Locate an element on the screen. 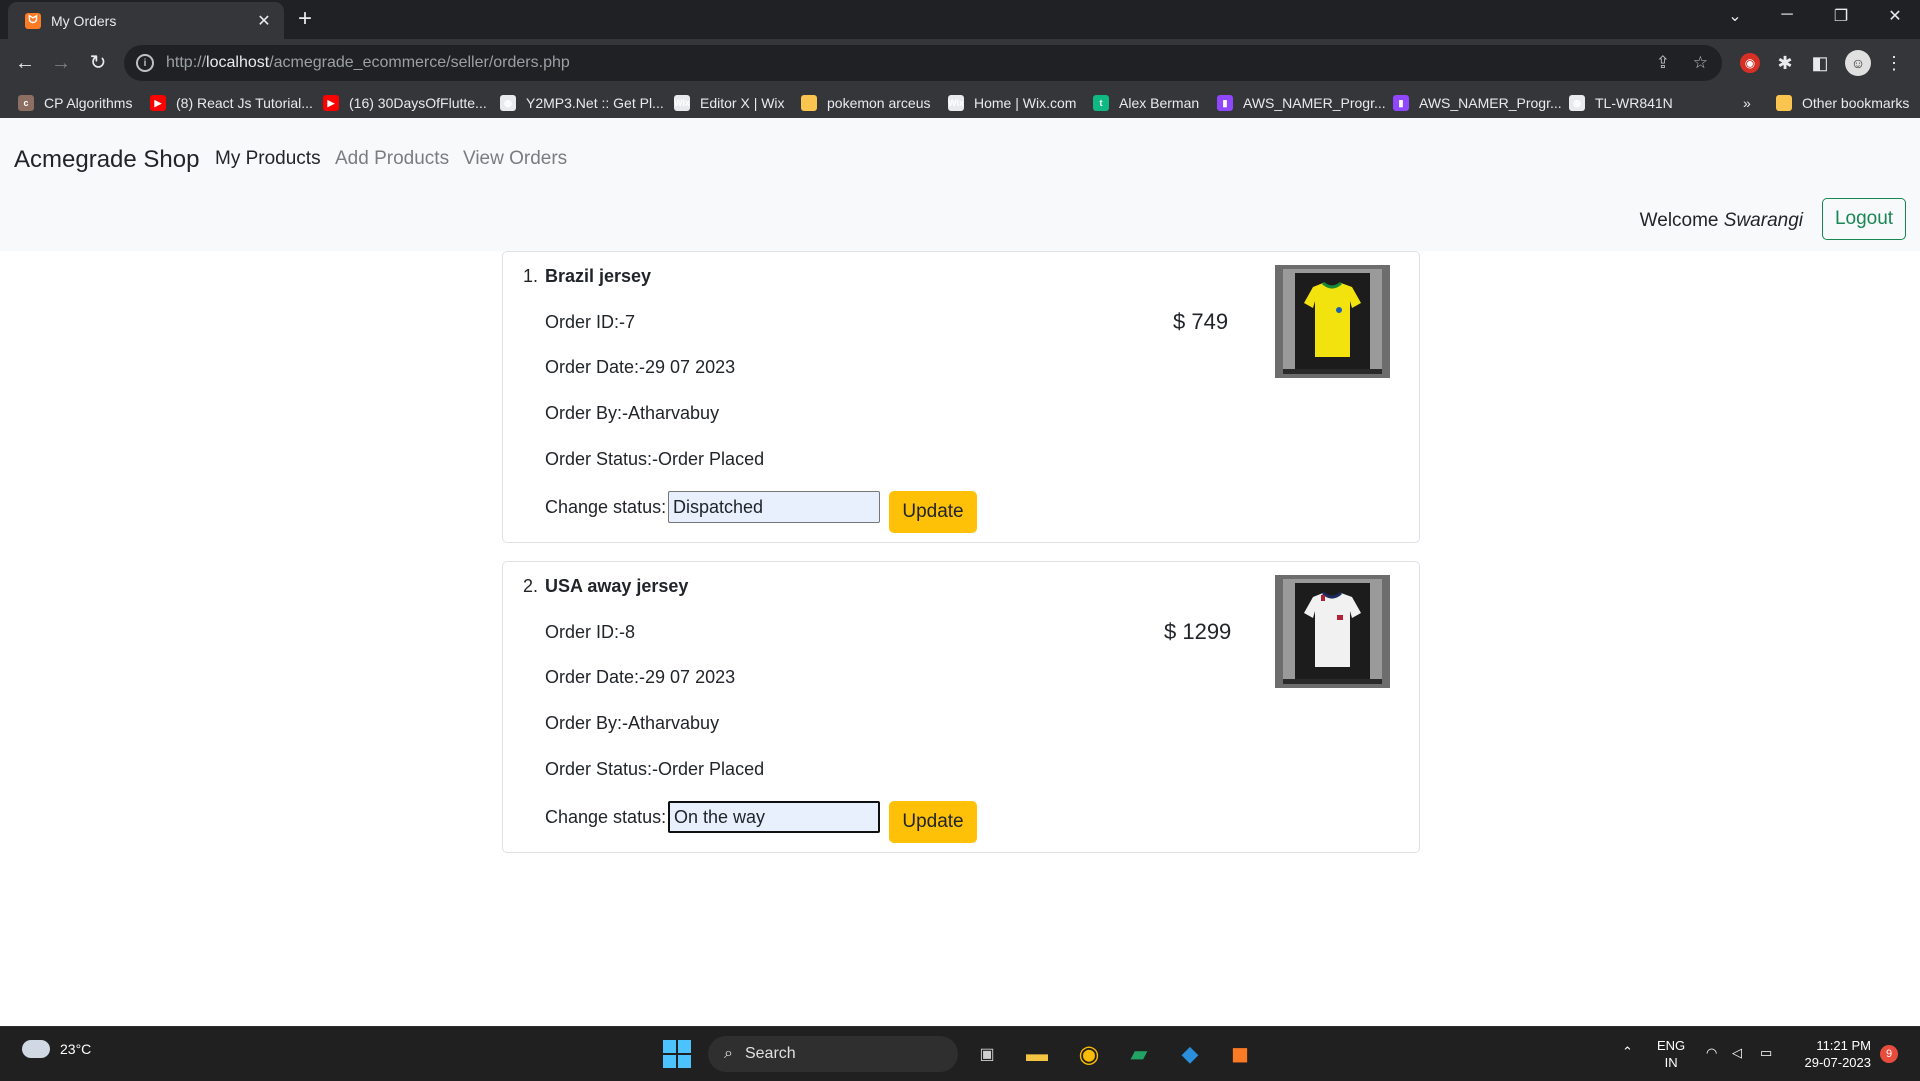 The height and width of the screenshot is (1081, 1920). order-id: Order ID:-8 is located at coordinates (590, 632).